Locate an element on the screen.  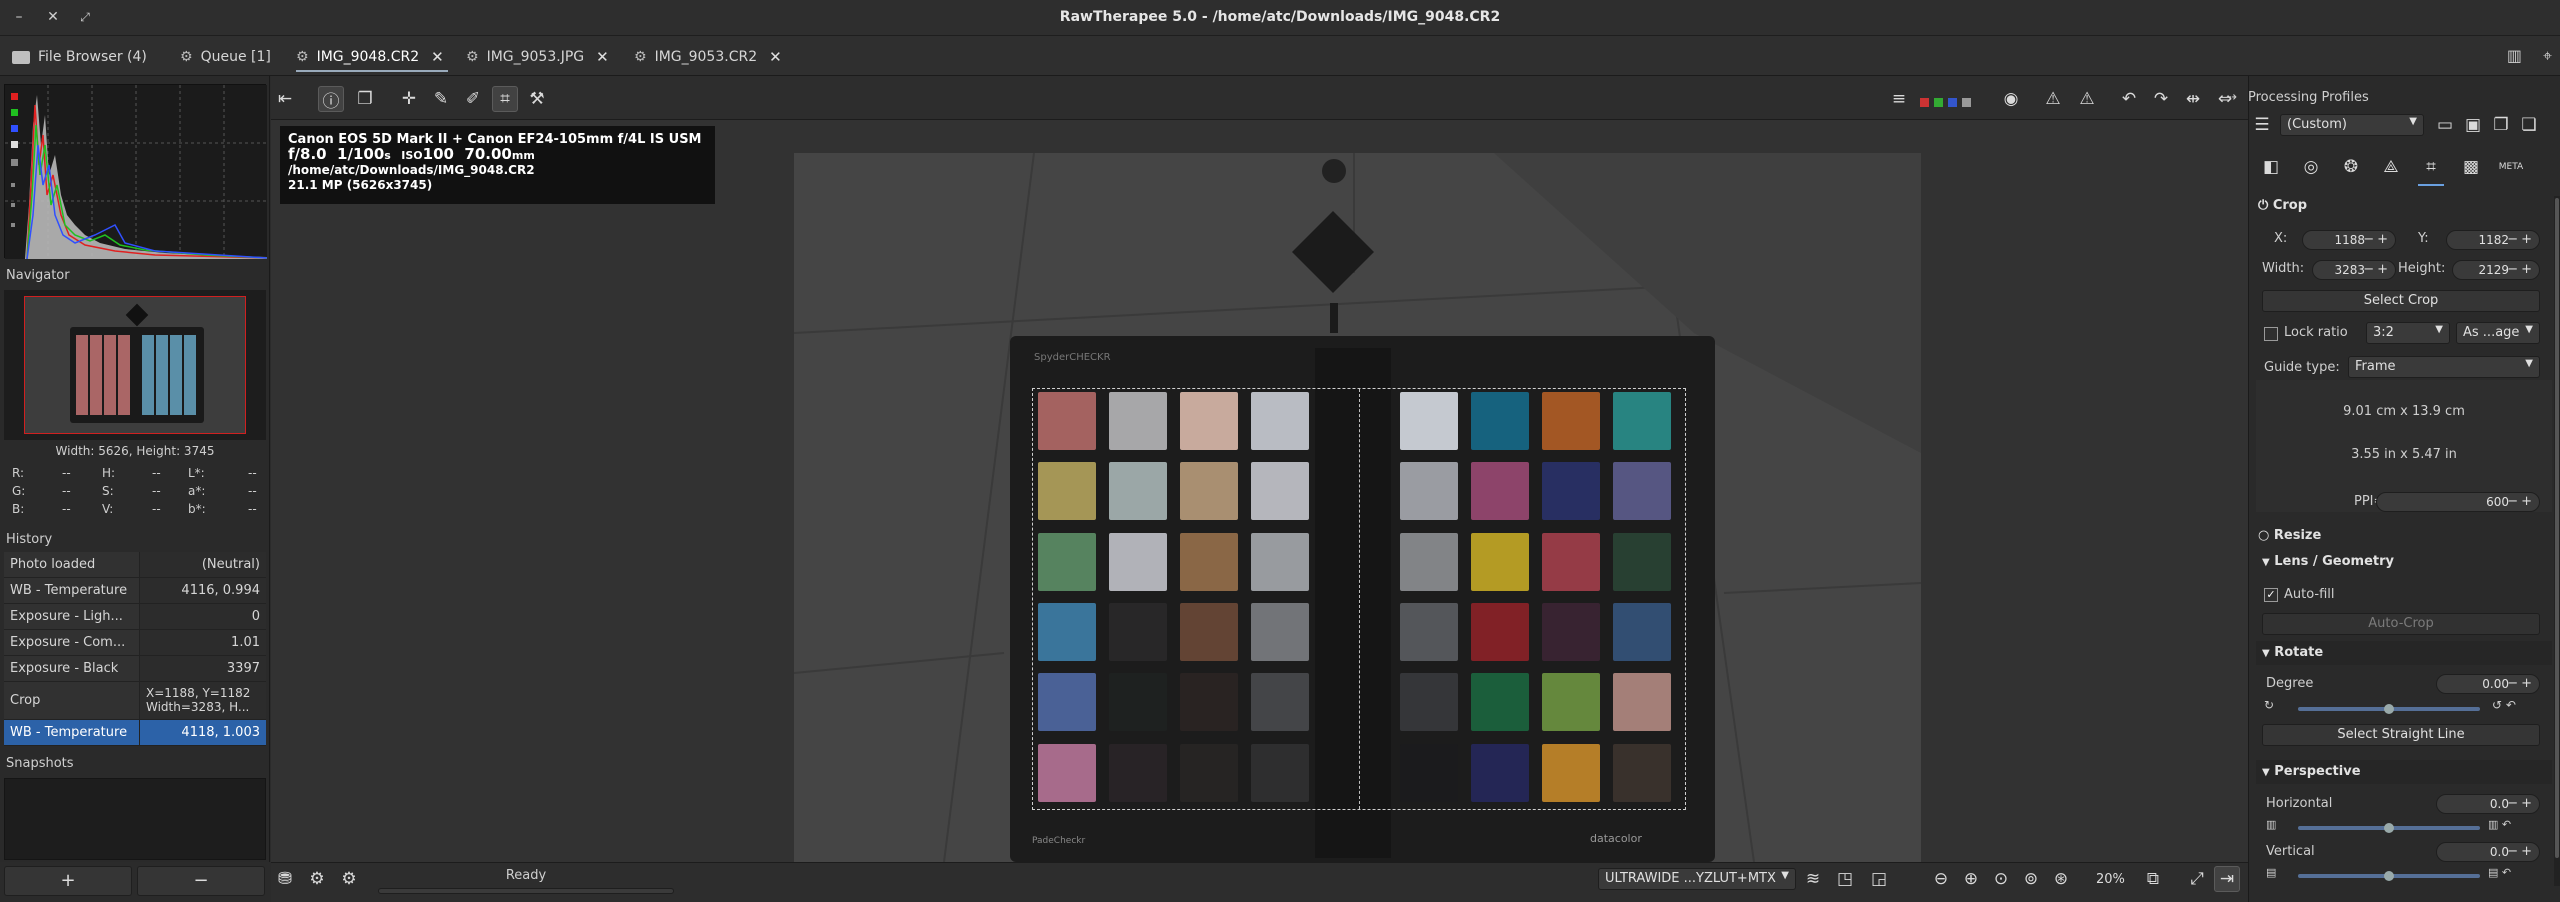
ratio-select: 3:2 ▼ is located at coordinates (2408, 333).